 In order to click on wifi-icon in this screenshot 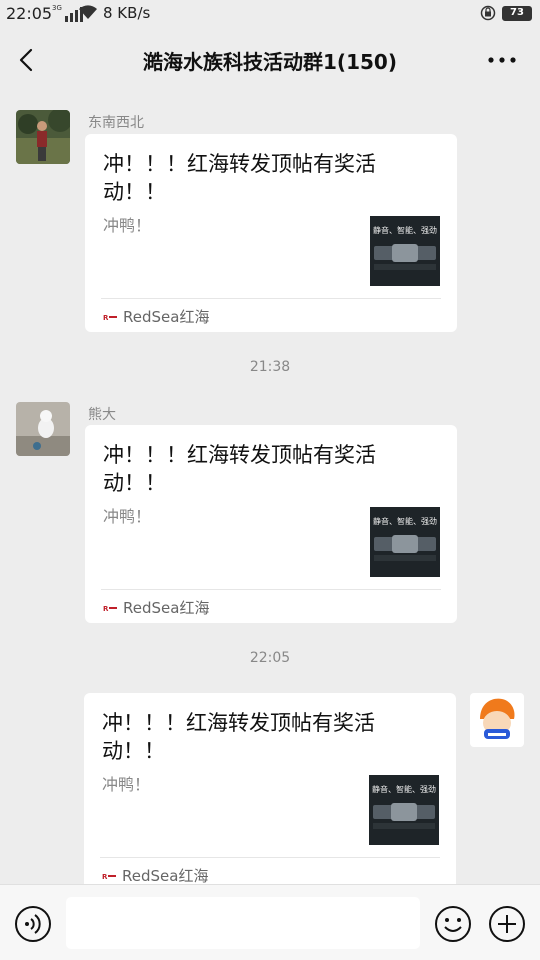, I will do `click(88, 12)`.